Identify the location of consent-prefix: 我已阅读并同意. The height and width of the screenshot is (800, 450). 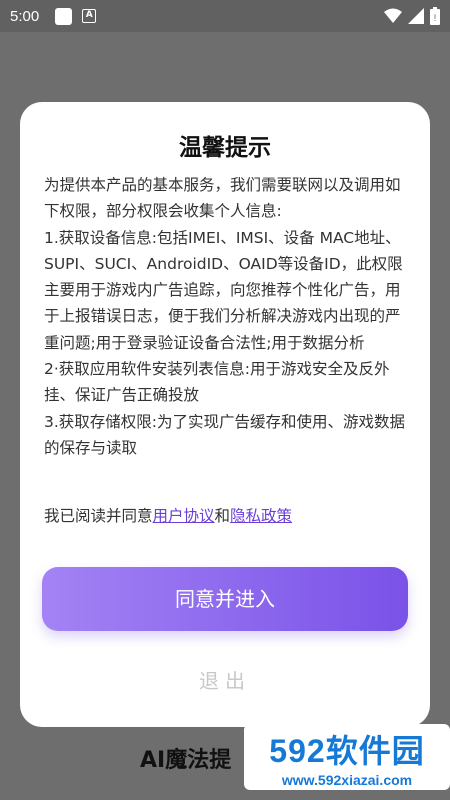
(98, 516).